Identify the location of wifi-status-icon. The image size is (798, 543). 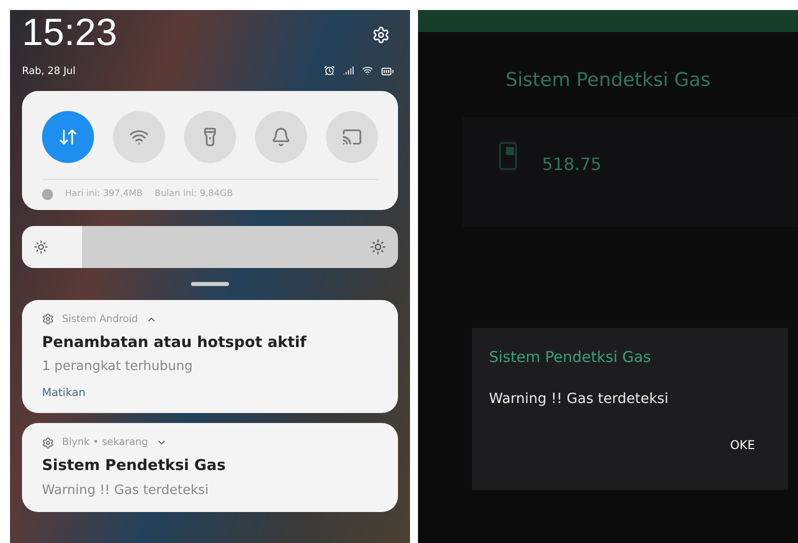
(367, 70).